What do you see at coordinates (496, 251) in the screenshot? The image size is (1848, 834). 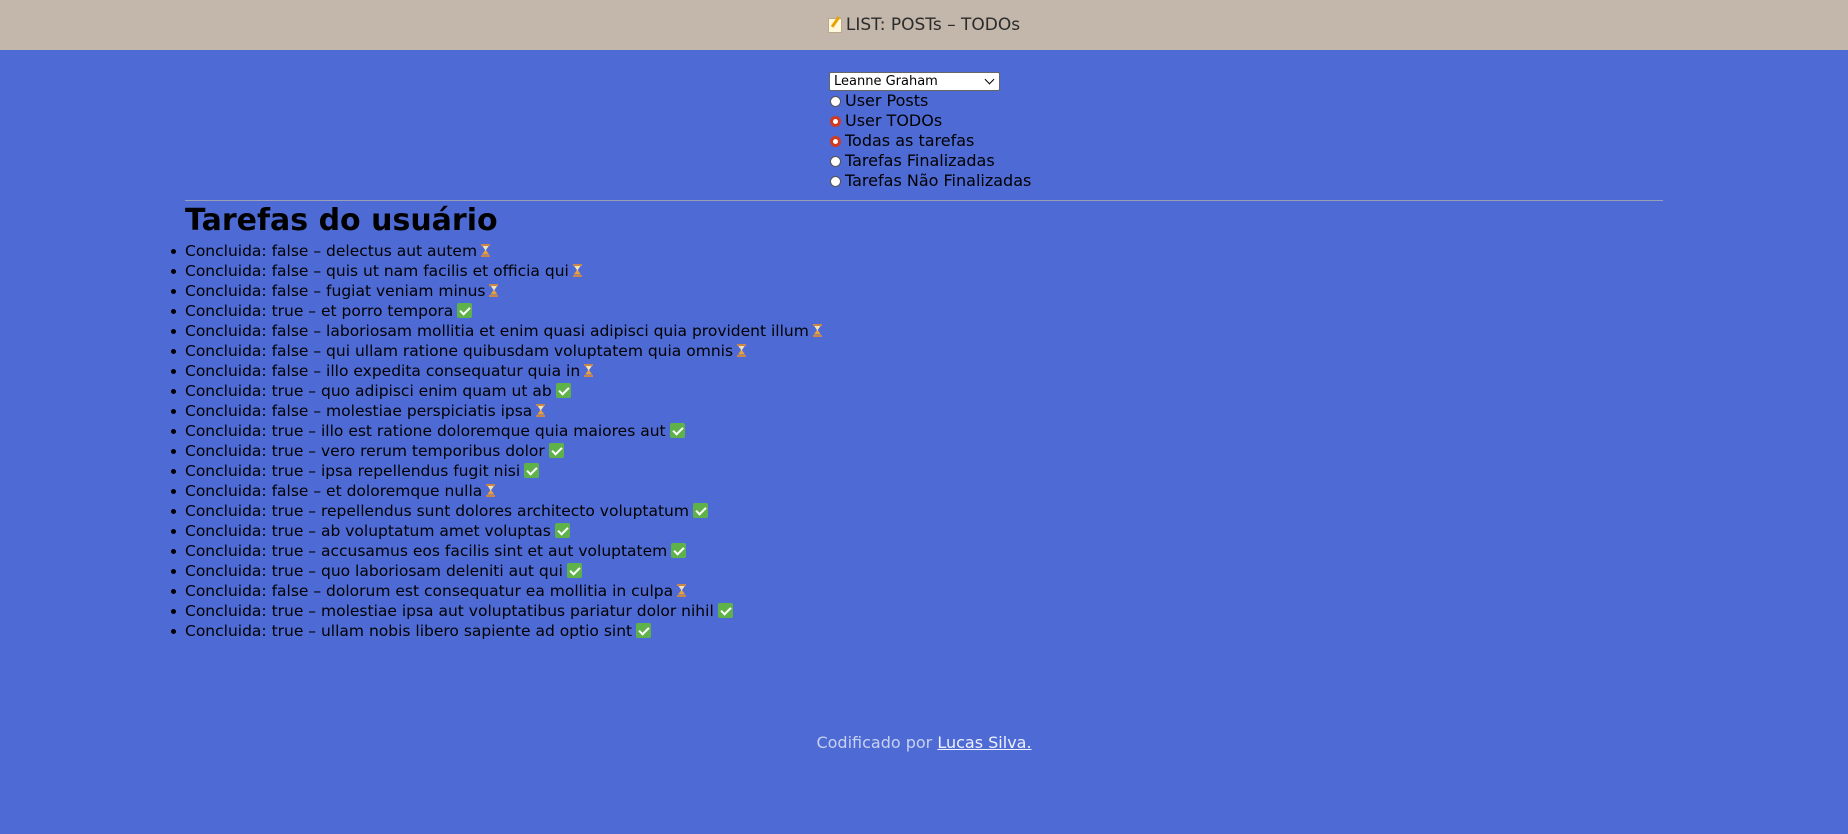 I see `todo-item: Concluida: false – delectus aut autem` at bounding box center [496, 251].